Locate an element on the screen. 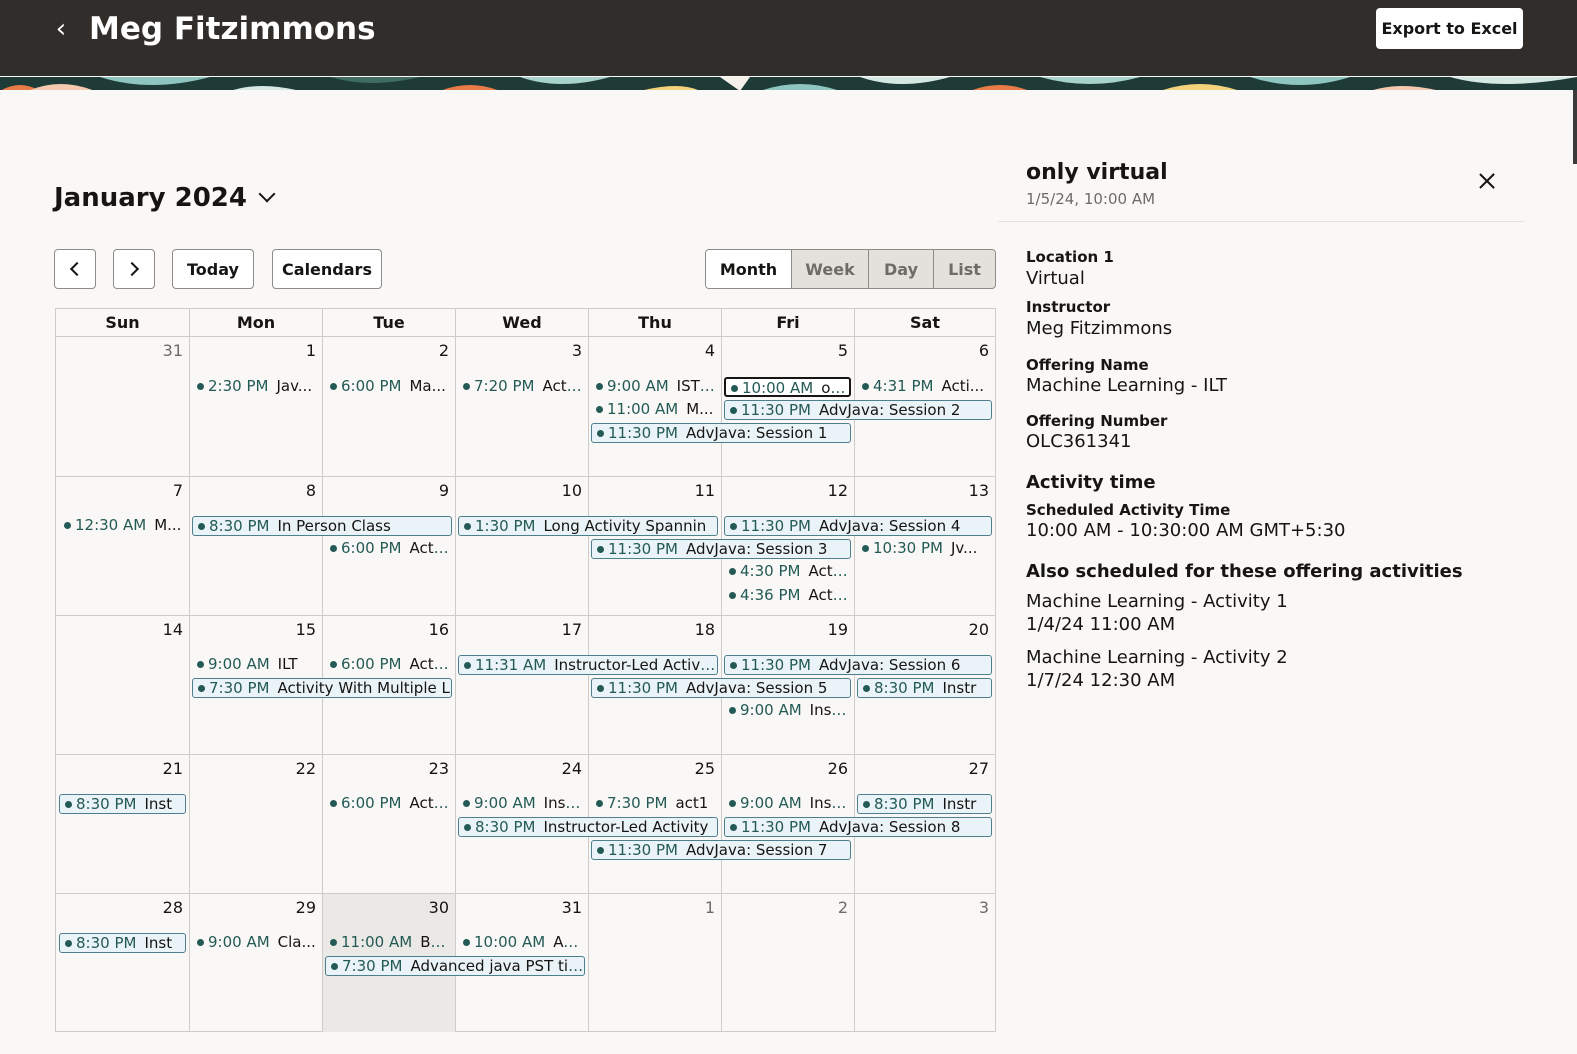 The height and width of the screenshot is (1054, 1577). day-number: 7 is located at coordinates (178, 491).